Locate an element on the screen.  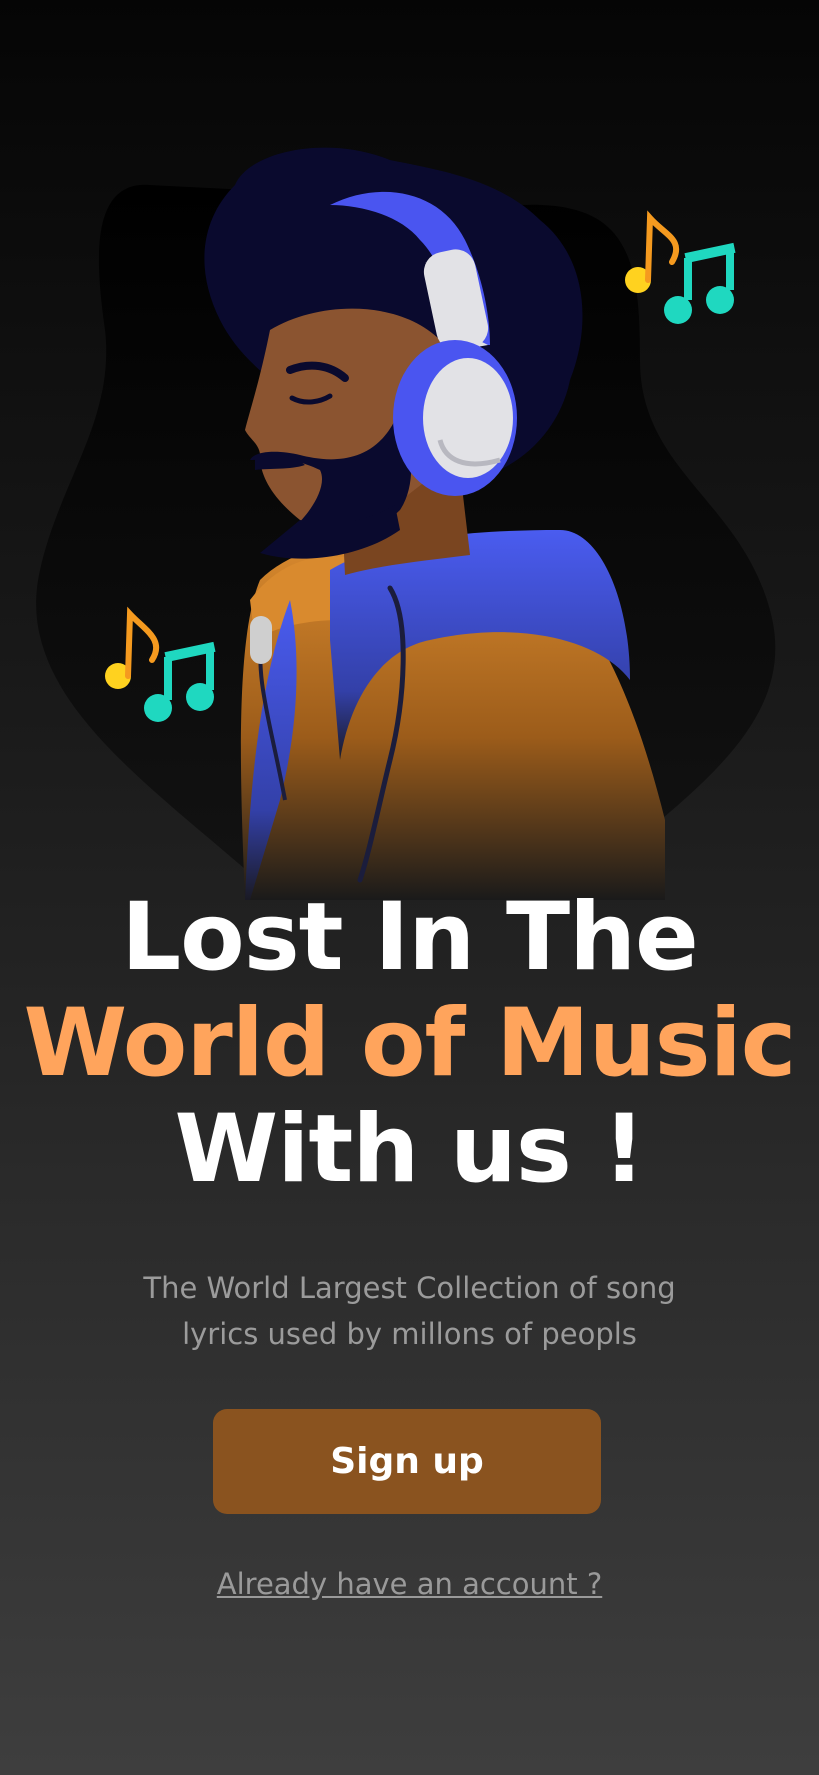
headline-line-2: World of Music is located at coordinates (409, 1043).